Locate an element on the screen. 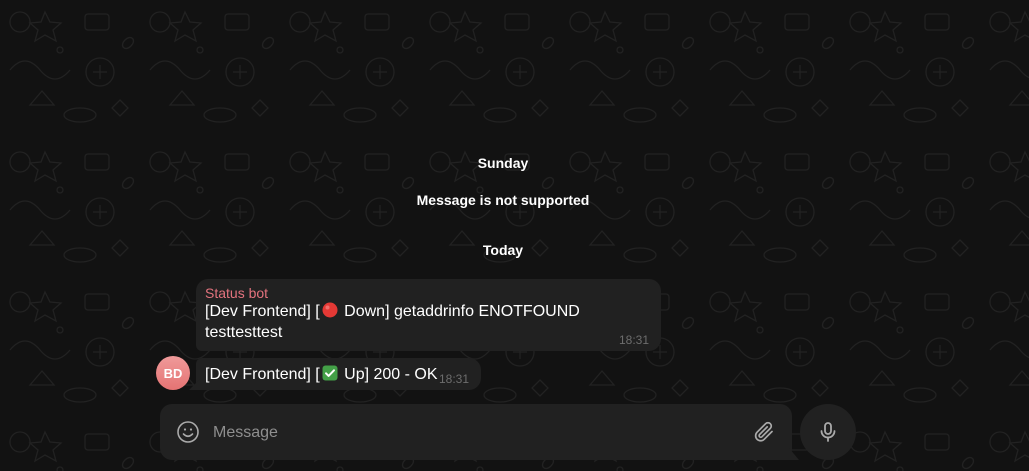  avatar-initials: BD is located at coordinates (173, 373).